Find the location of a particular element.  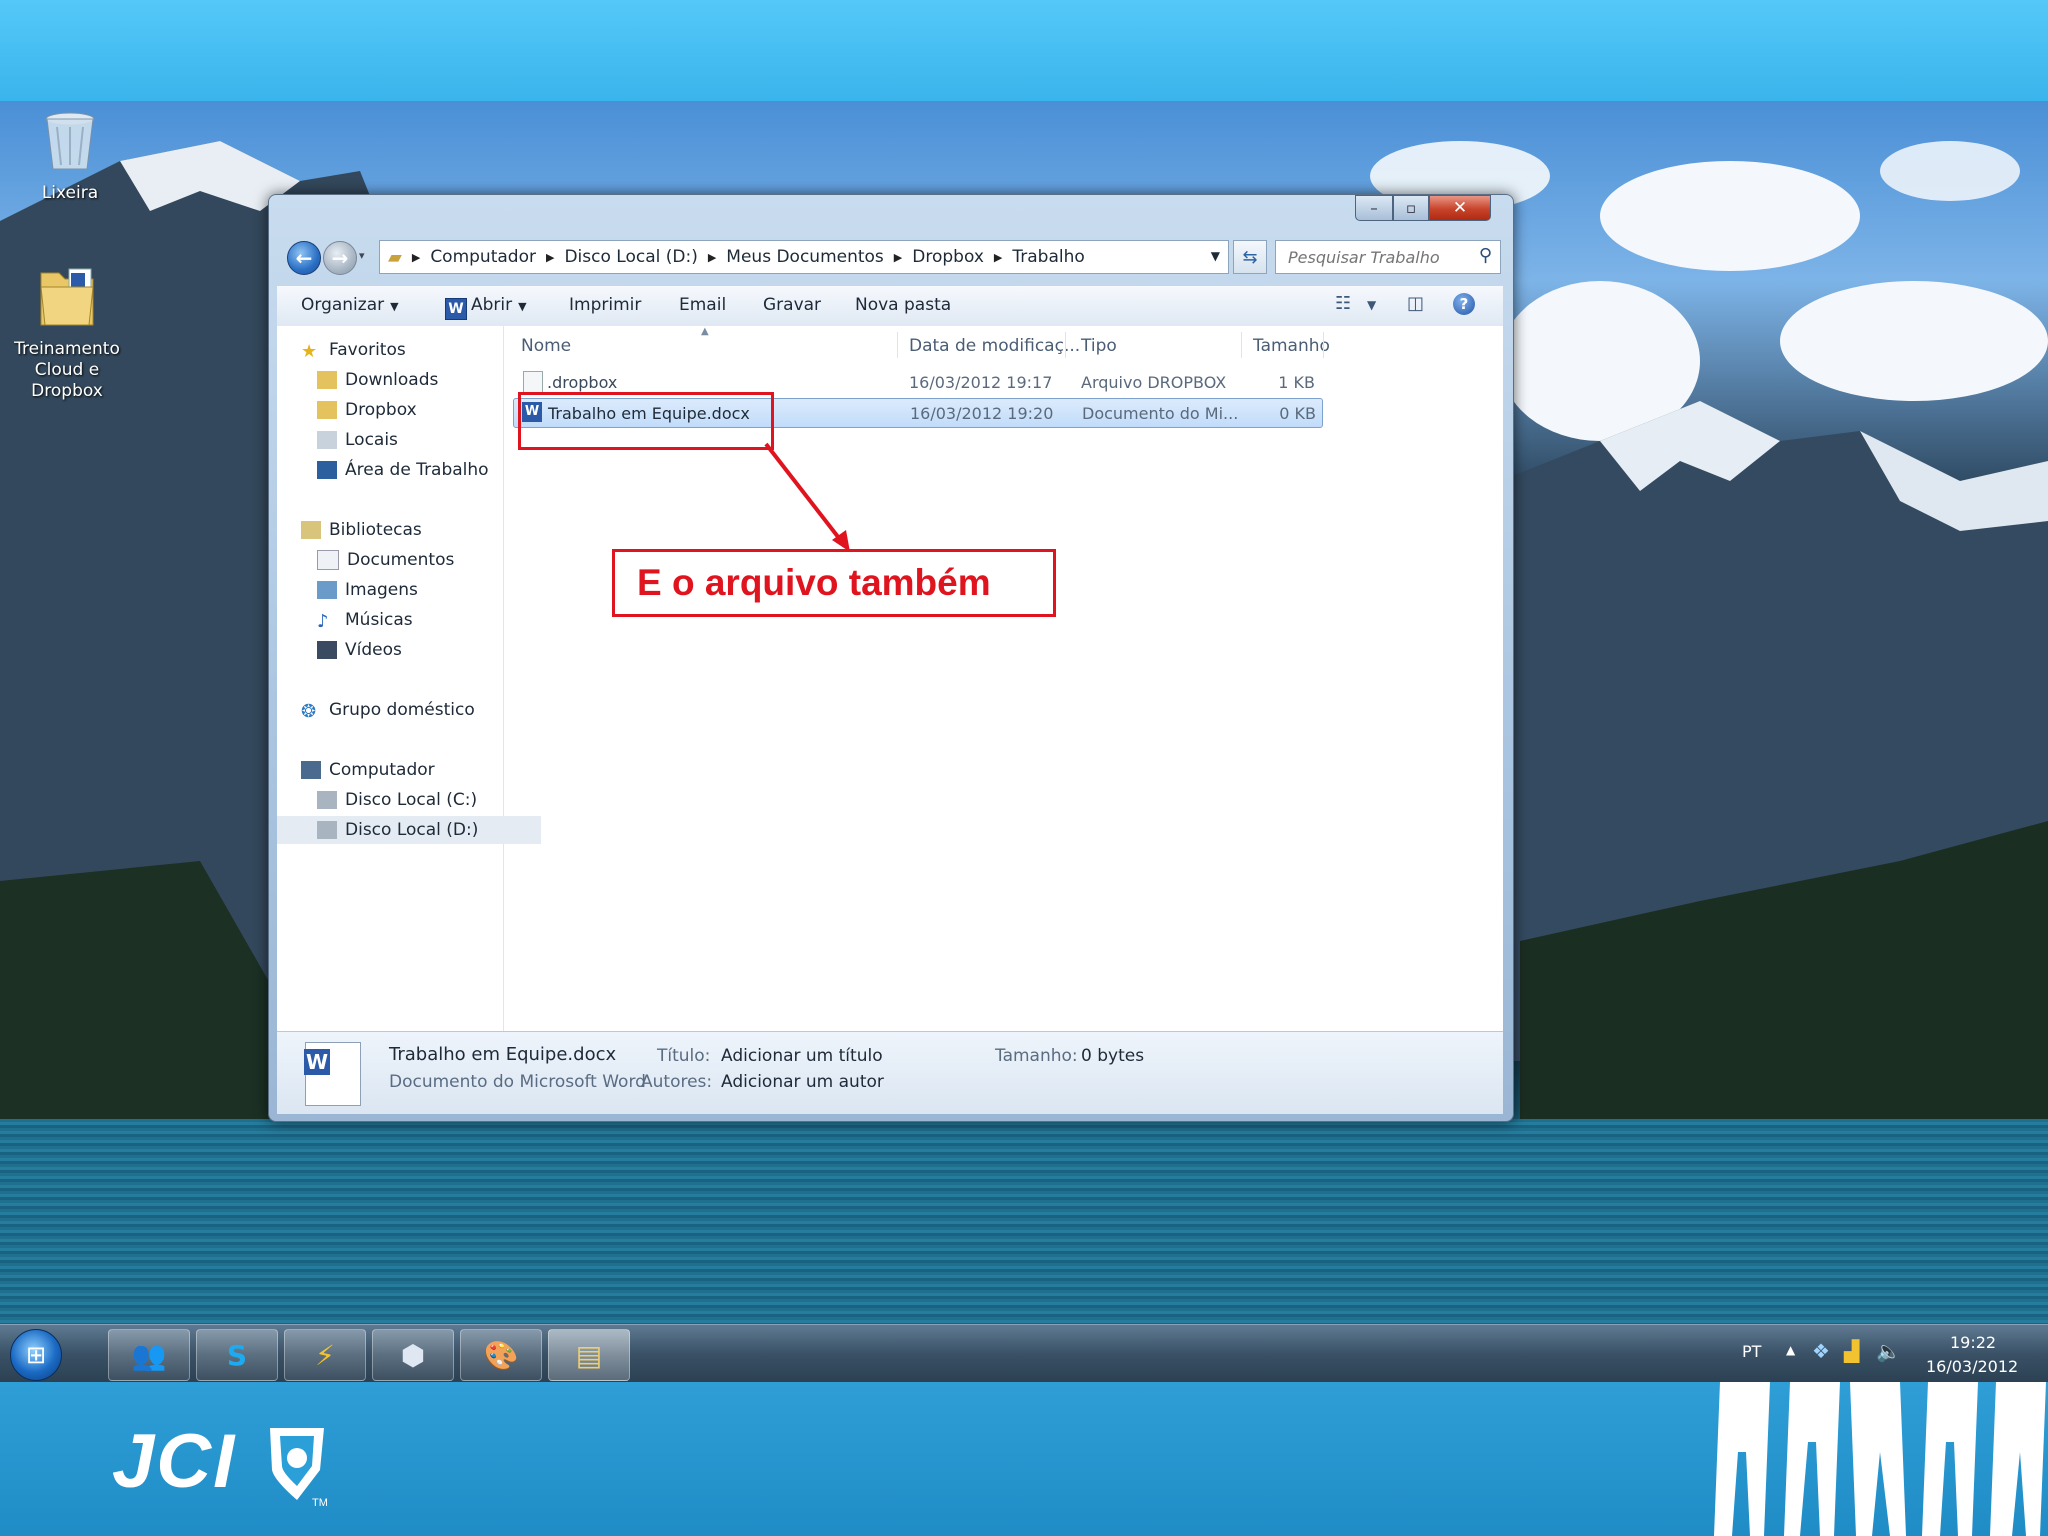

nav-item-videos: Vídeos is located at coordinates (409, 650).